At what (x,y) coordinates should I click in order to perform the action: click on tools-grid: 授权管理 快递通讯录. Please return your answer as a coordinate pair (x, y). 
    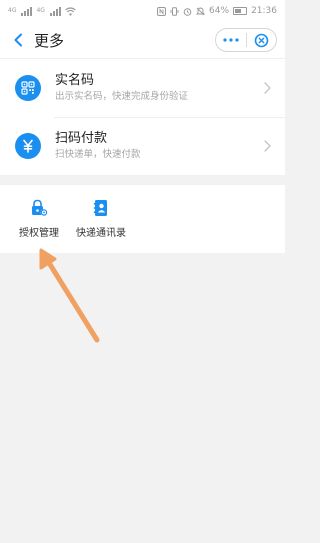
    Looking at the image, I should click on (142, 219).